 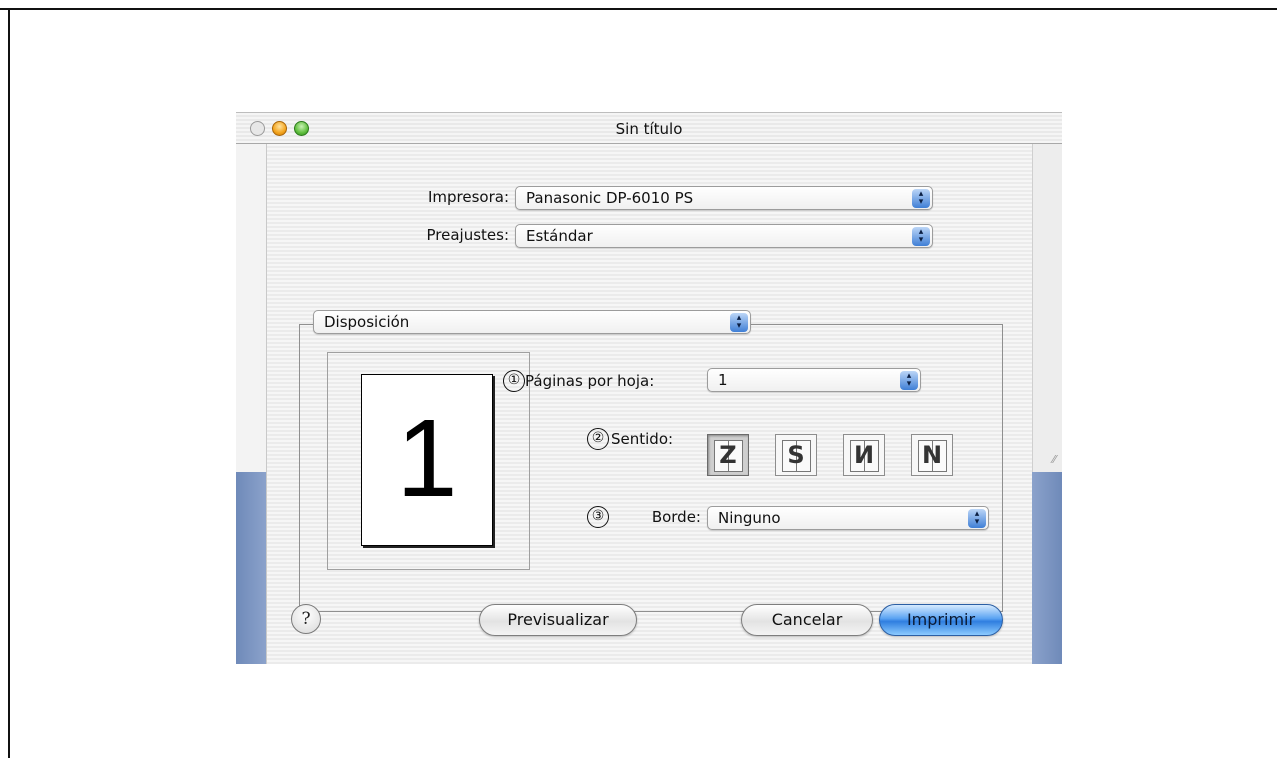 I want to click on callout-2: ②, so click(x=598, y=439).